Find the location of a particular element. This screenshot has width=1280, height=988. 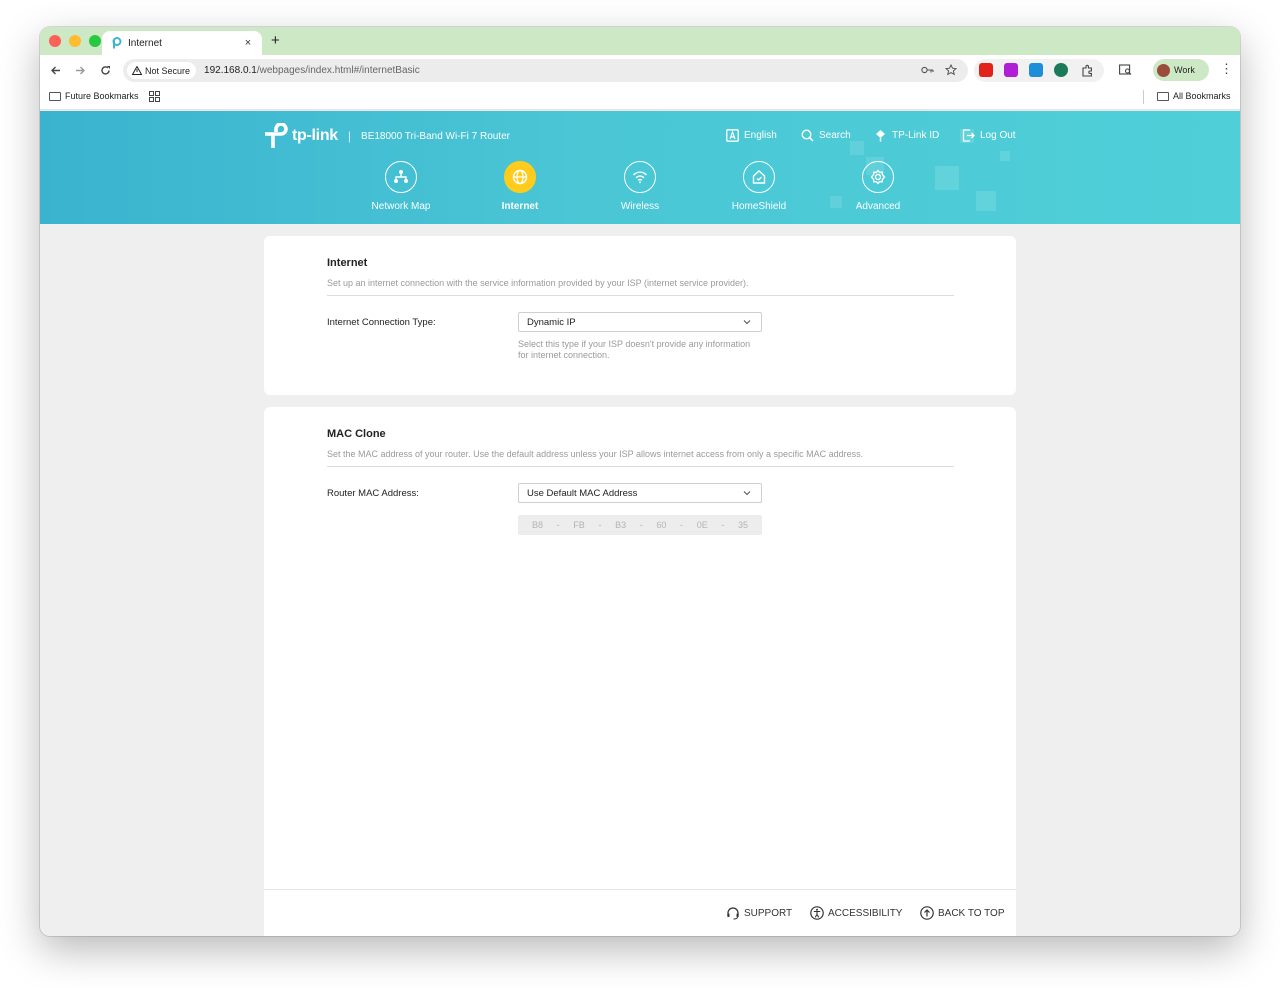

tab-close-icon: × is located at coordinates (248, 43).